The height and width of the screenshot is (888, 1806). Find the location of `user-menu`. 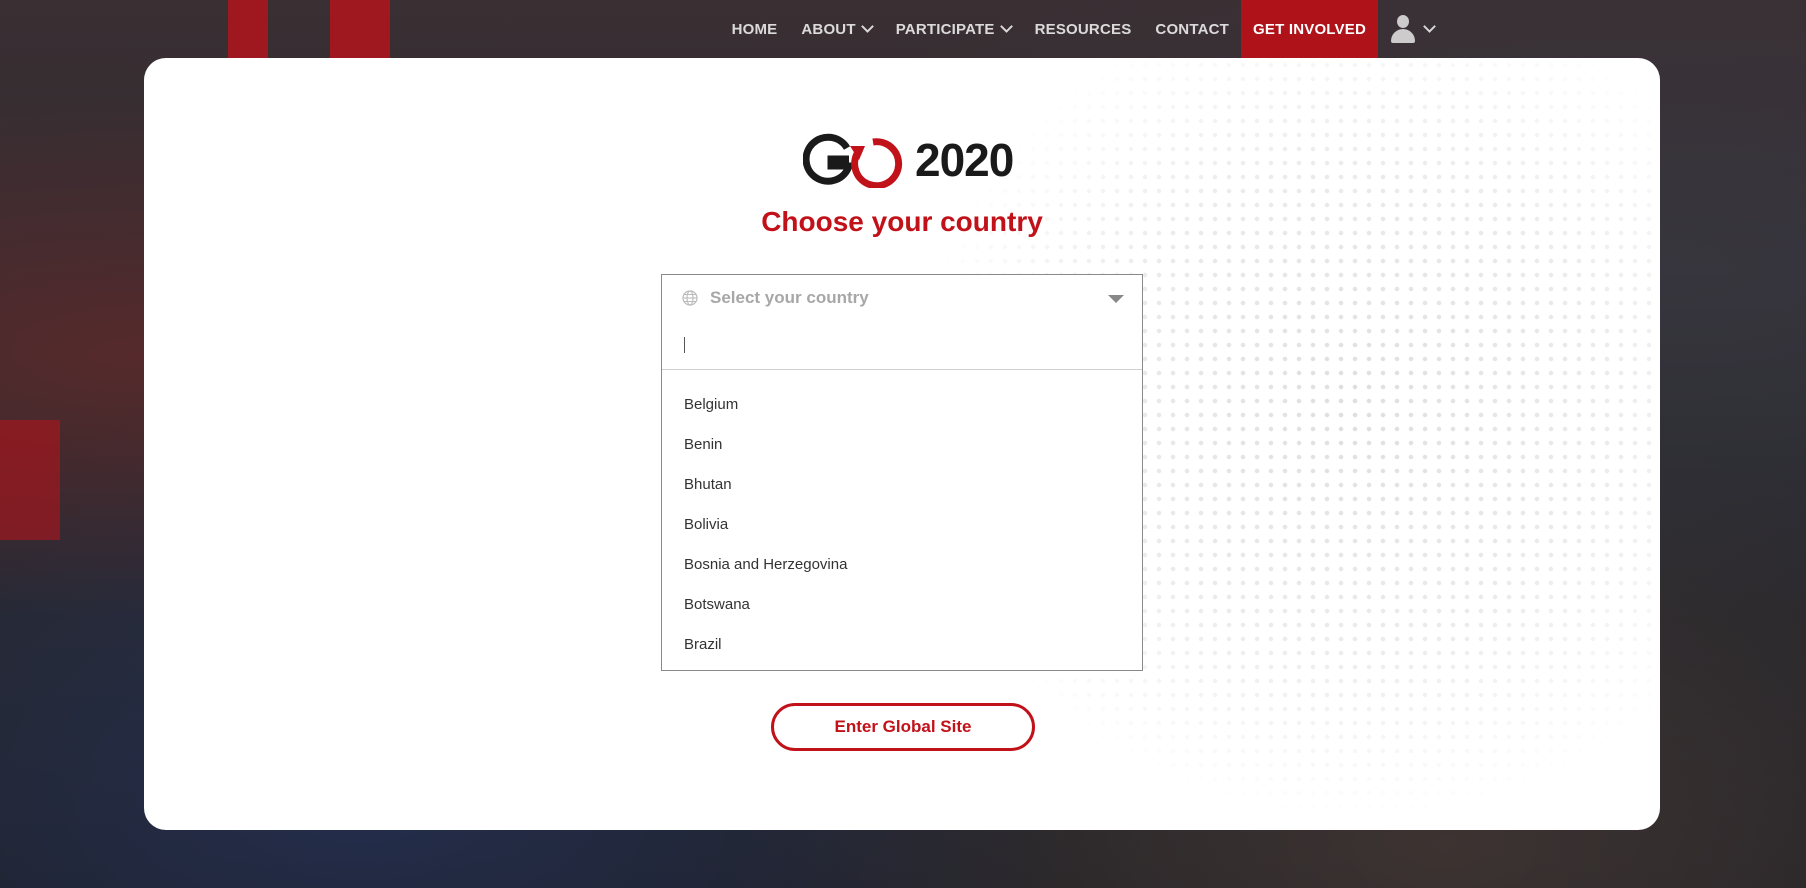

user-menu is located at coordinates (1412, 29).